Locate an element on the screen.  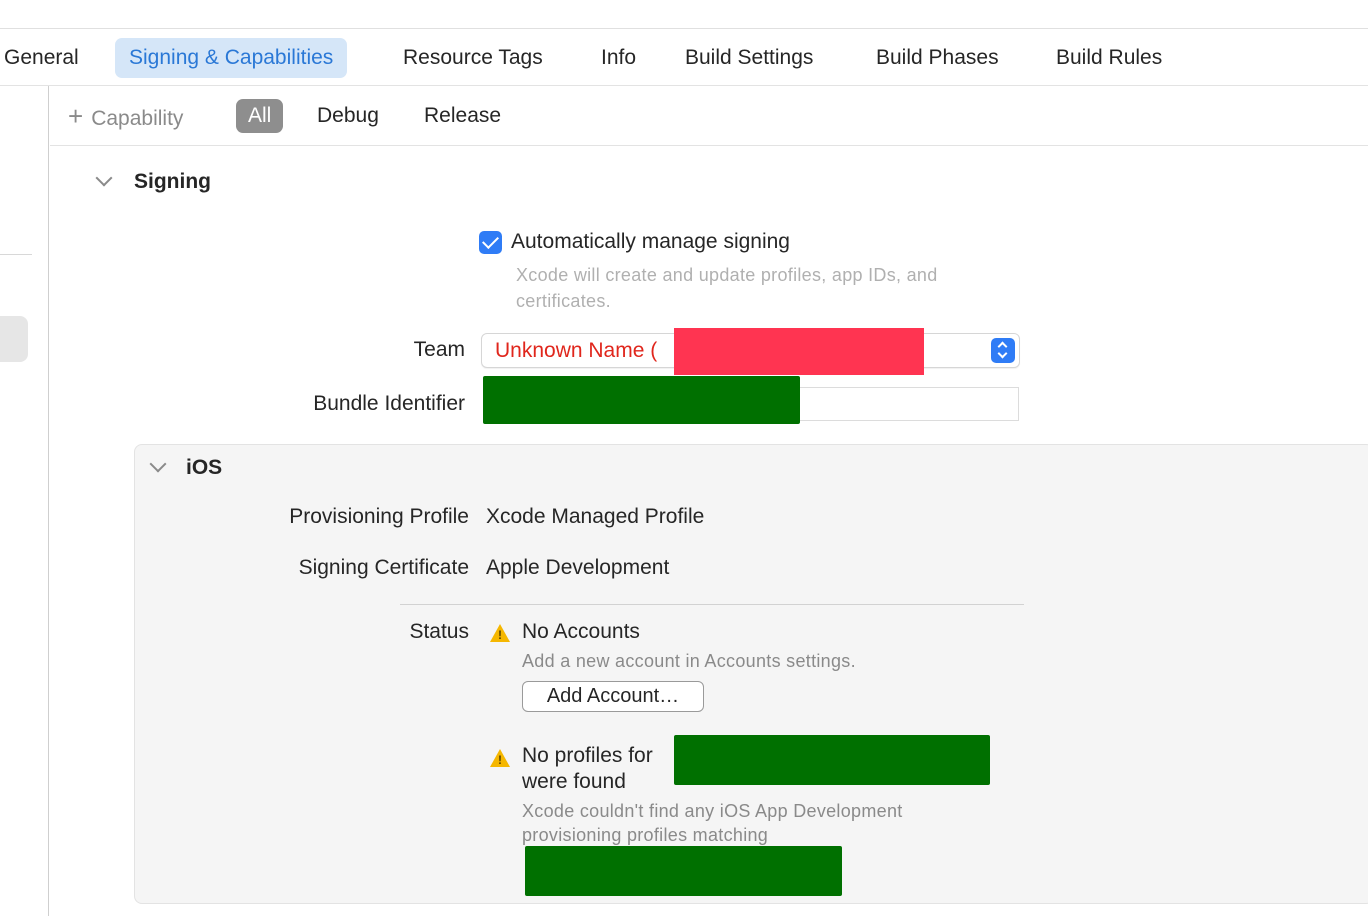
segment-all: All is located at coordinates (260, 116).